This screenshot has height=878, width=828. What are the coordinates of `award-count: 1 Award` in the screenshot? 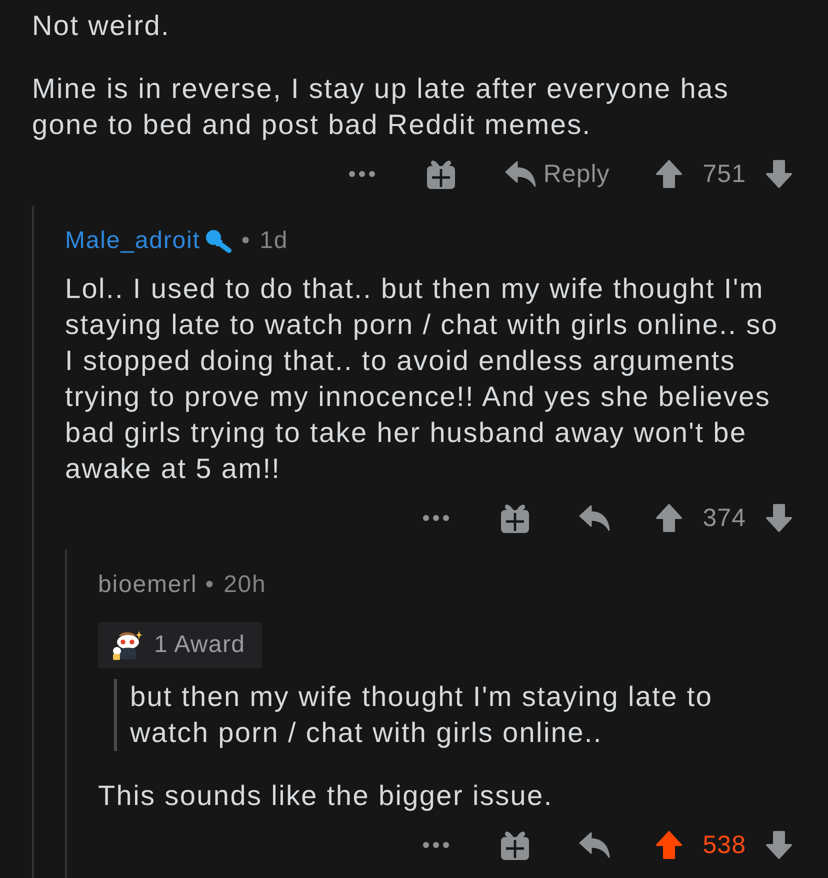 It's located at (200, 645).